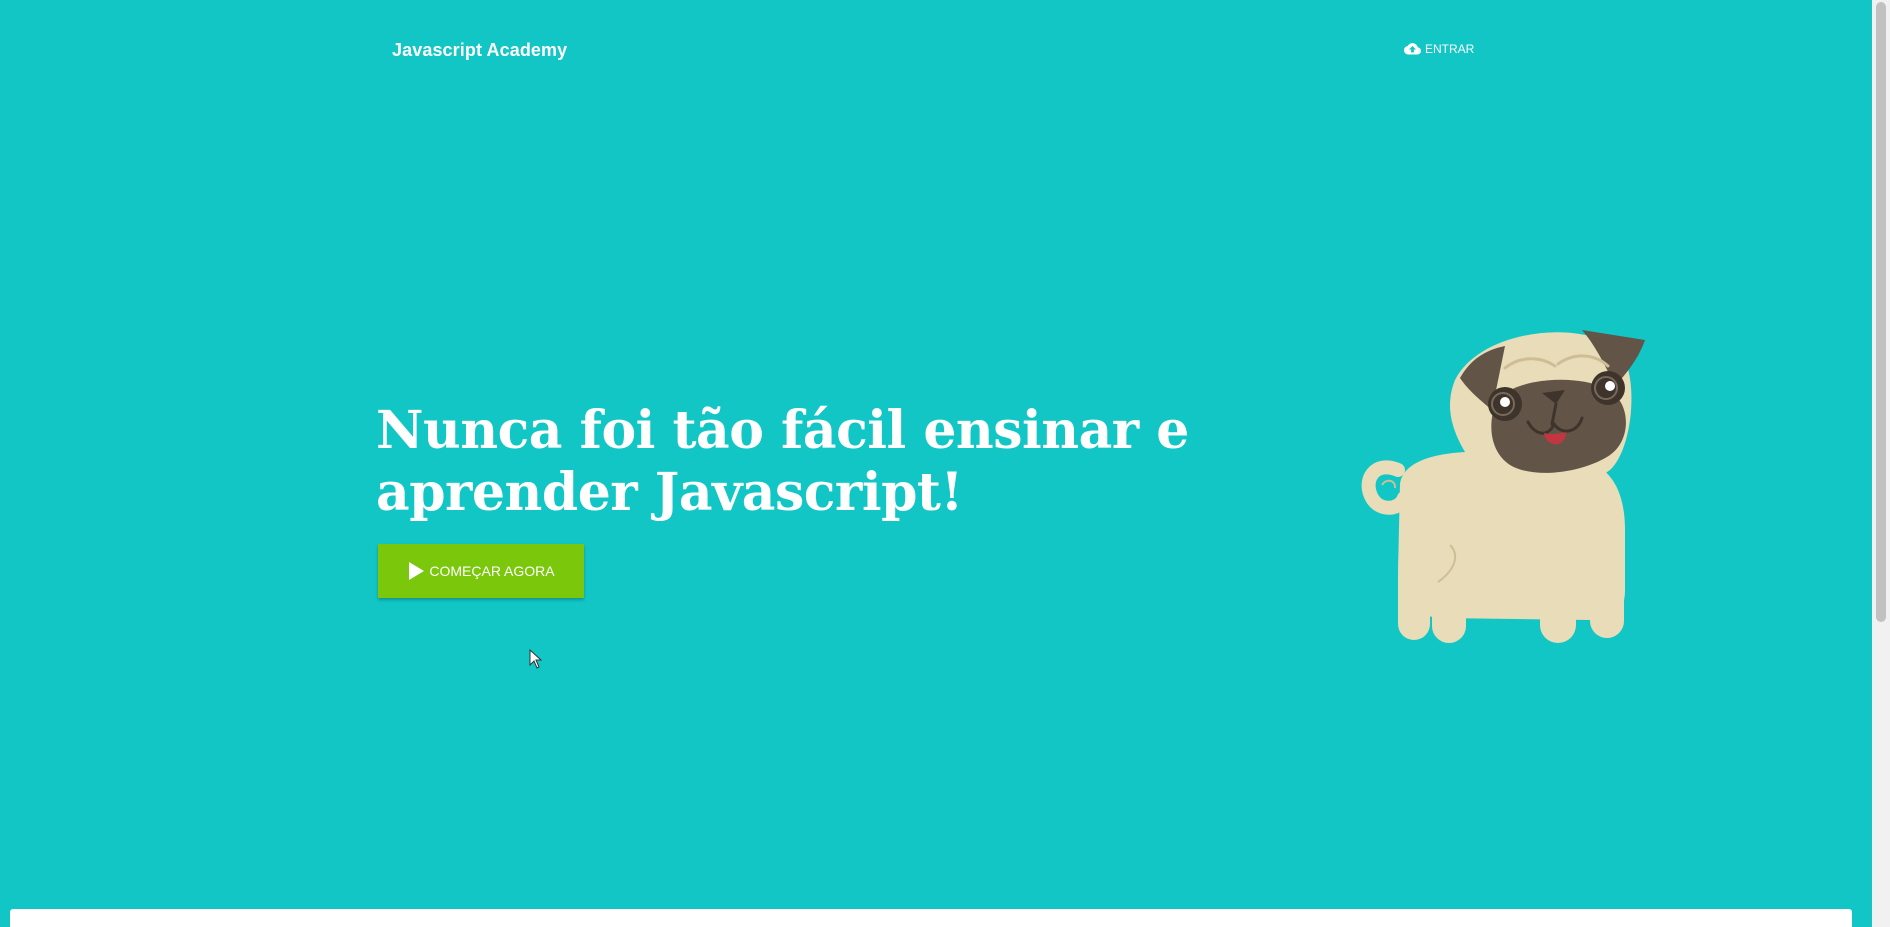 The height and width of the screenshot is (927, 1890). I want to click on mouse-cursor-icon, so click(536, 659).